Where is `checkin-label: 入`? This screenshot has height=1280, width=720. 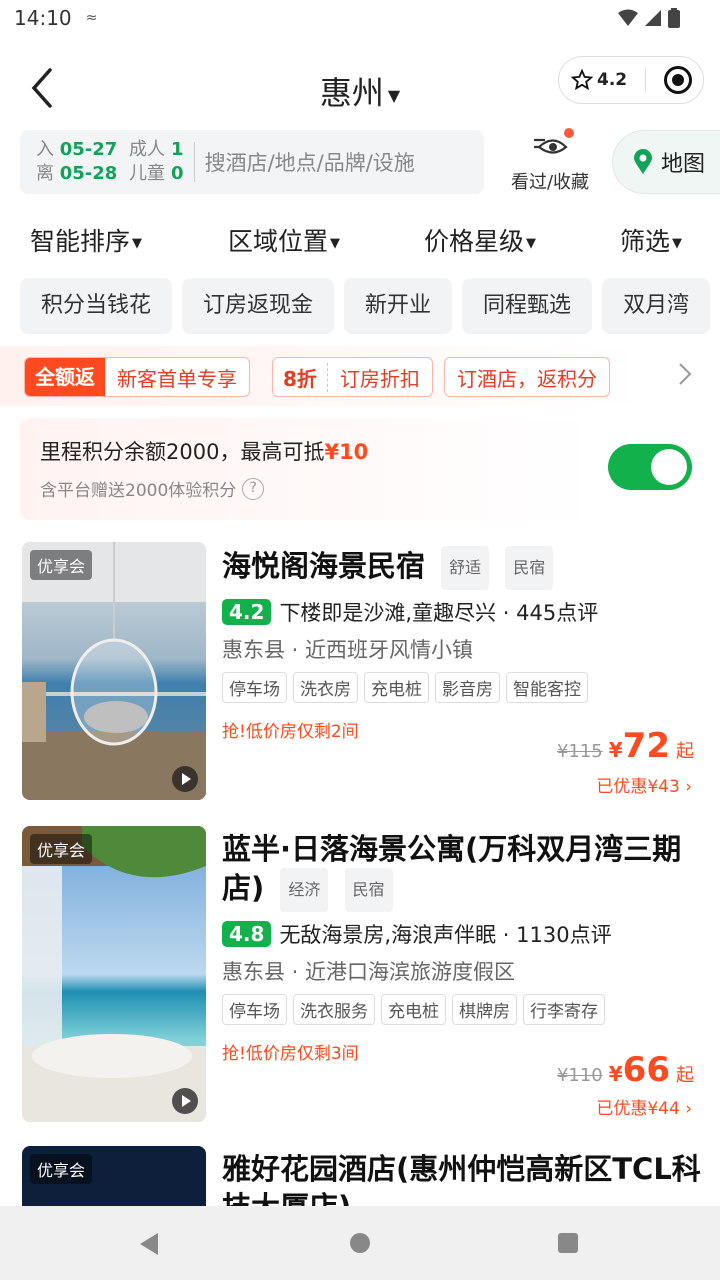
checkin-label: 入 is located at coordinates (45, 149).